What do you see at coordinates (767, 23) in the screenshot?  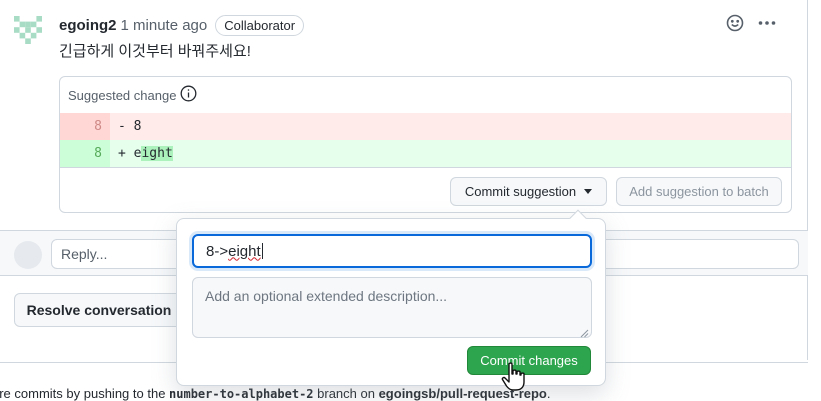 I see `kebab-horizontal-icon` at bounding box center [767, 23].